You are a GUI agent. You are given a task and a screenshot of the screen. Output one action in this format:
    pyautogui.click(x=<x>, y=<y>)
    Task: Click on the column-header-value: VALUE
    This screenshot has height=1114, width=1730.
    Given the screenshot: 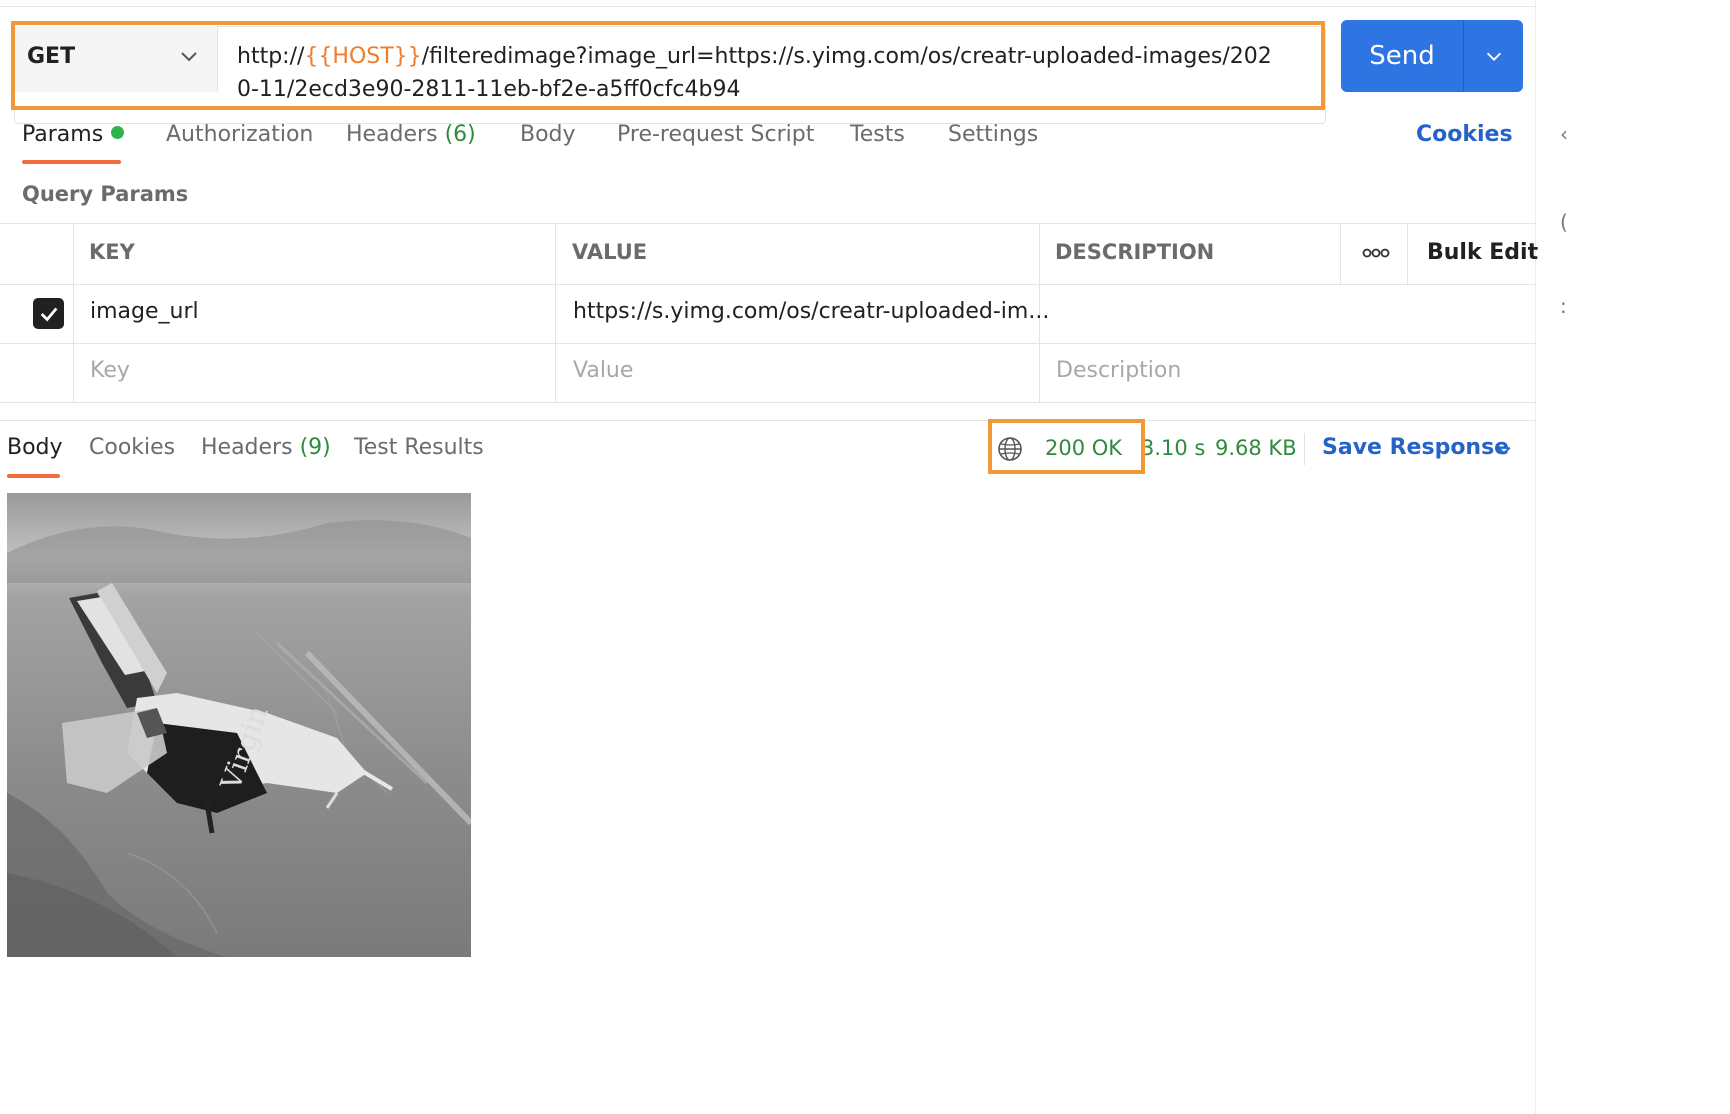 What is the action you would take?
    pyautogui.click(x=610, y=252)
    